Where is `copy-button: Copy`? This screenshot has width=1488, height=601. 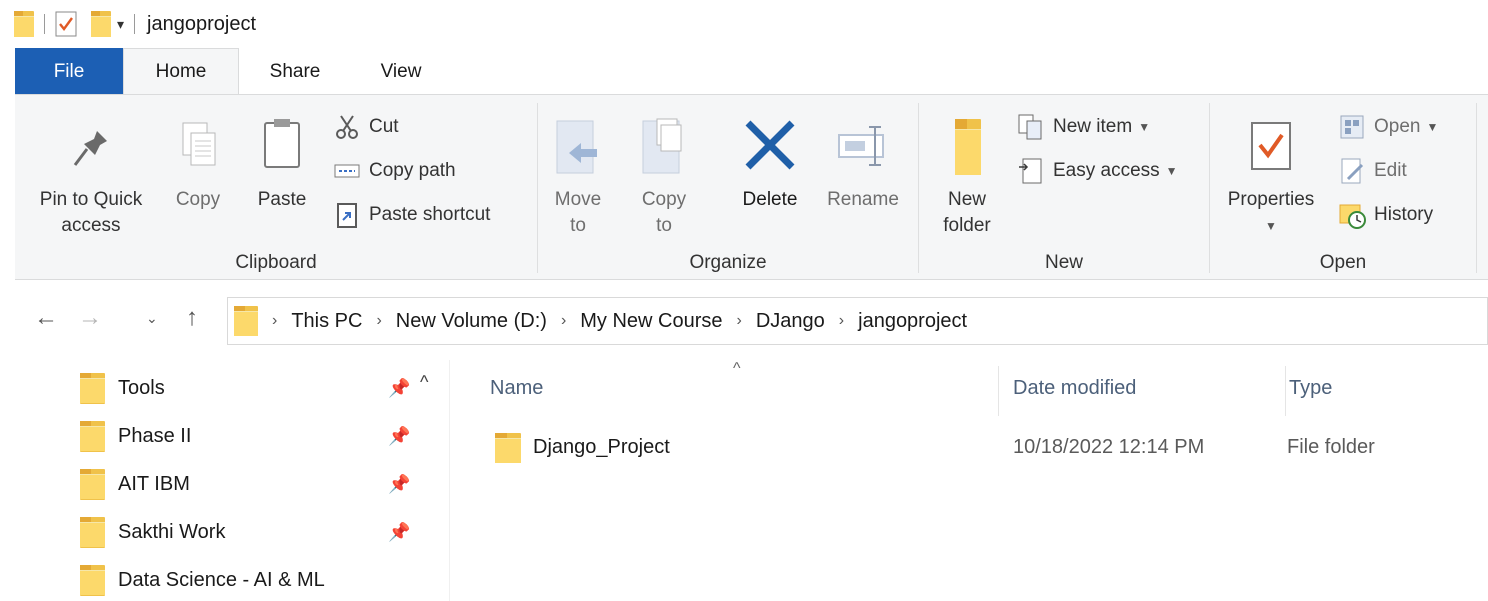
copy-button: Copy is located at coordinates (198, 164).